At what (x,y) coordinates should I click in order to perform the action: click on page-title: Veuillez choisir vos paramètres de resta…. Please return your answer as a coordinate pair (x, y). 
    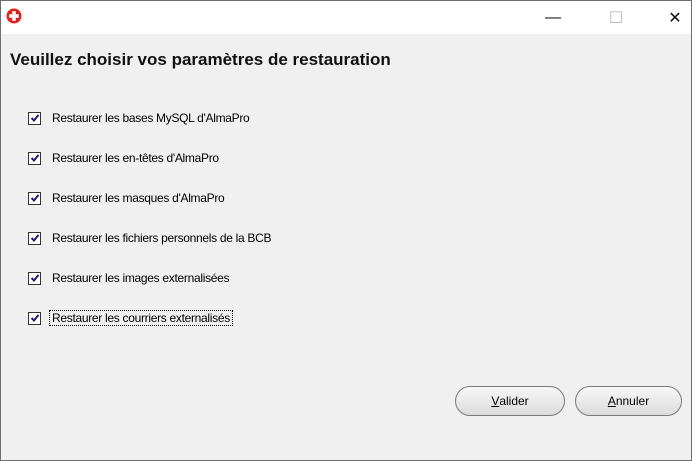
    Looking at the image, I should click on (200, 59).